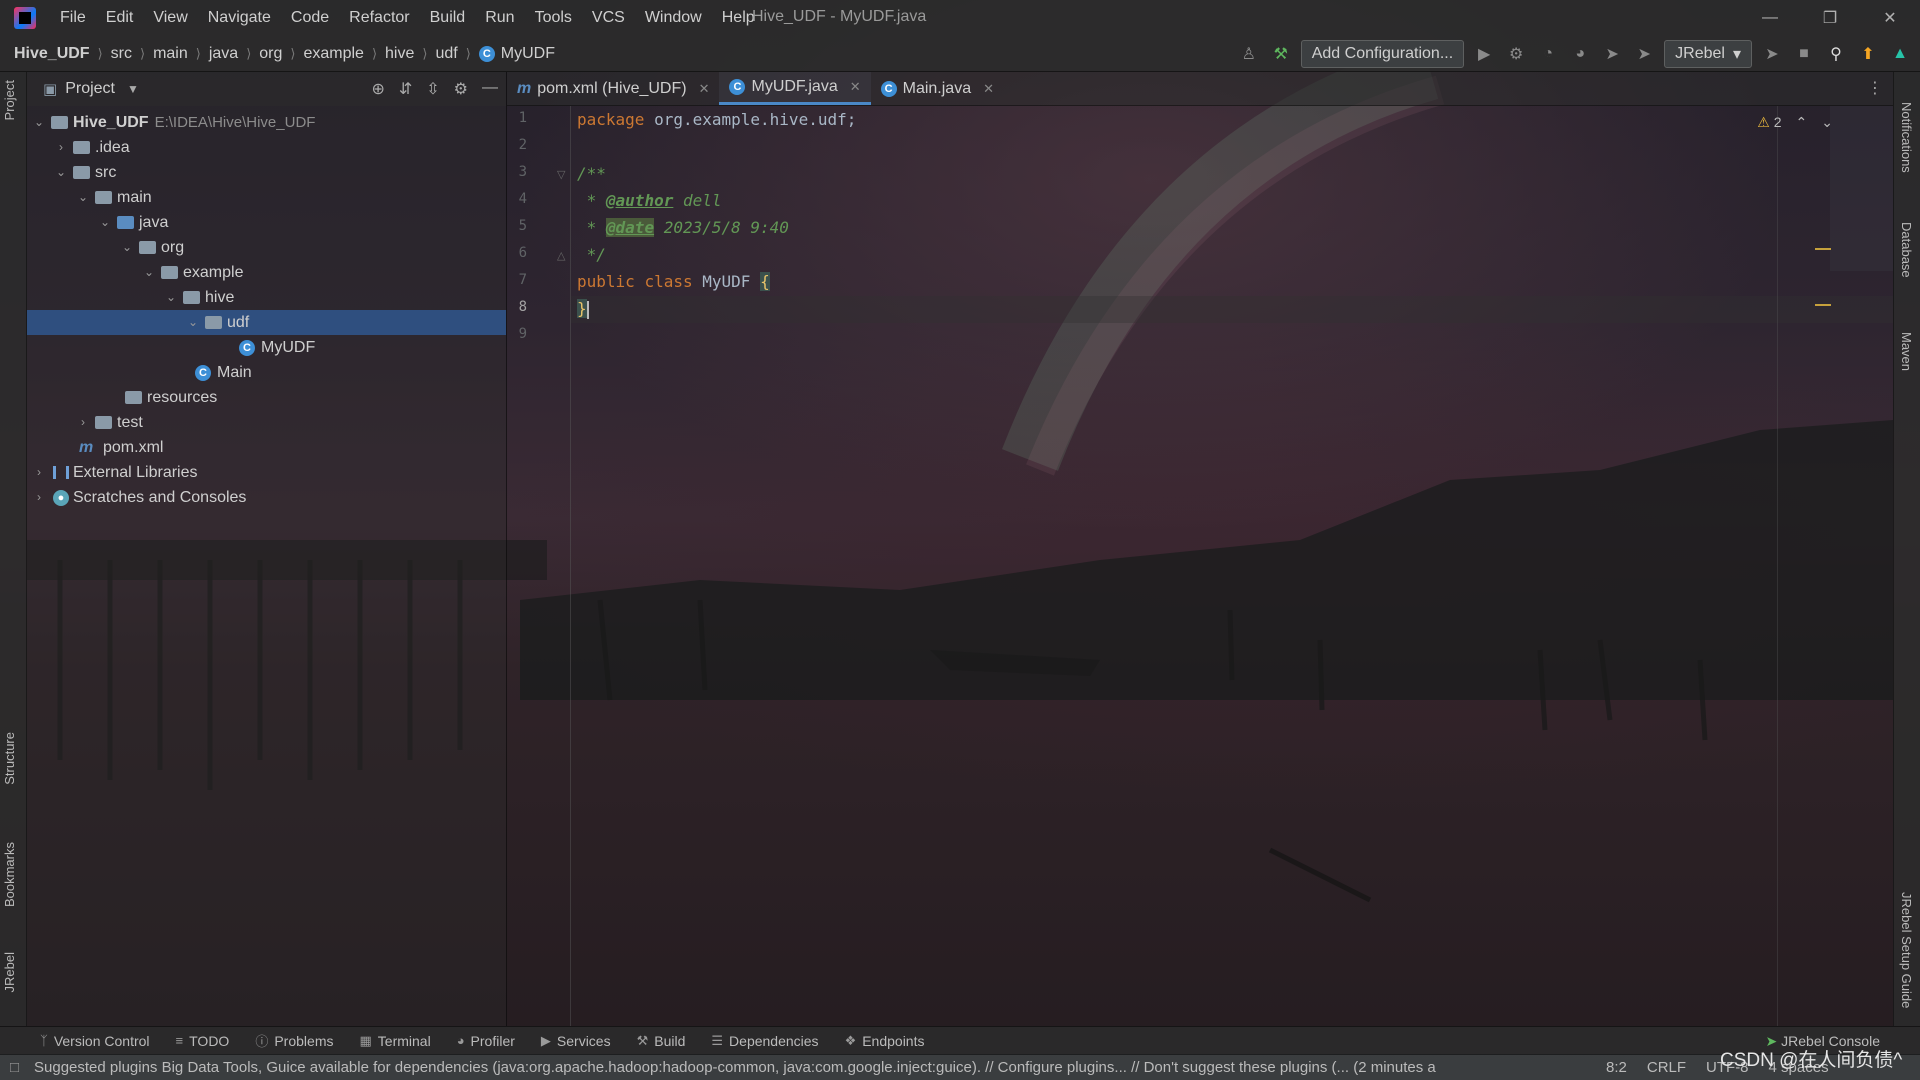  Describe the element at coordinates (266, 472) in the screenshot. I see `tree-item-external-libraries: › External Libraries` at that location.